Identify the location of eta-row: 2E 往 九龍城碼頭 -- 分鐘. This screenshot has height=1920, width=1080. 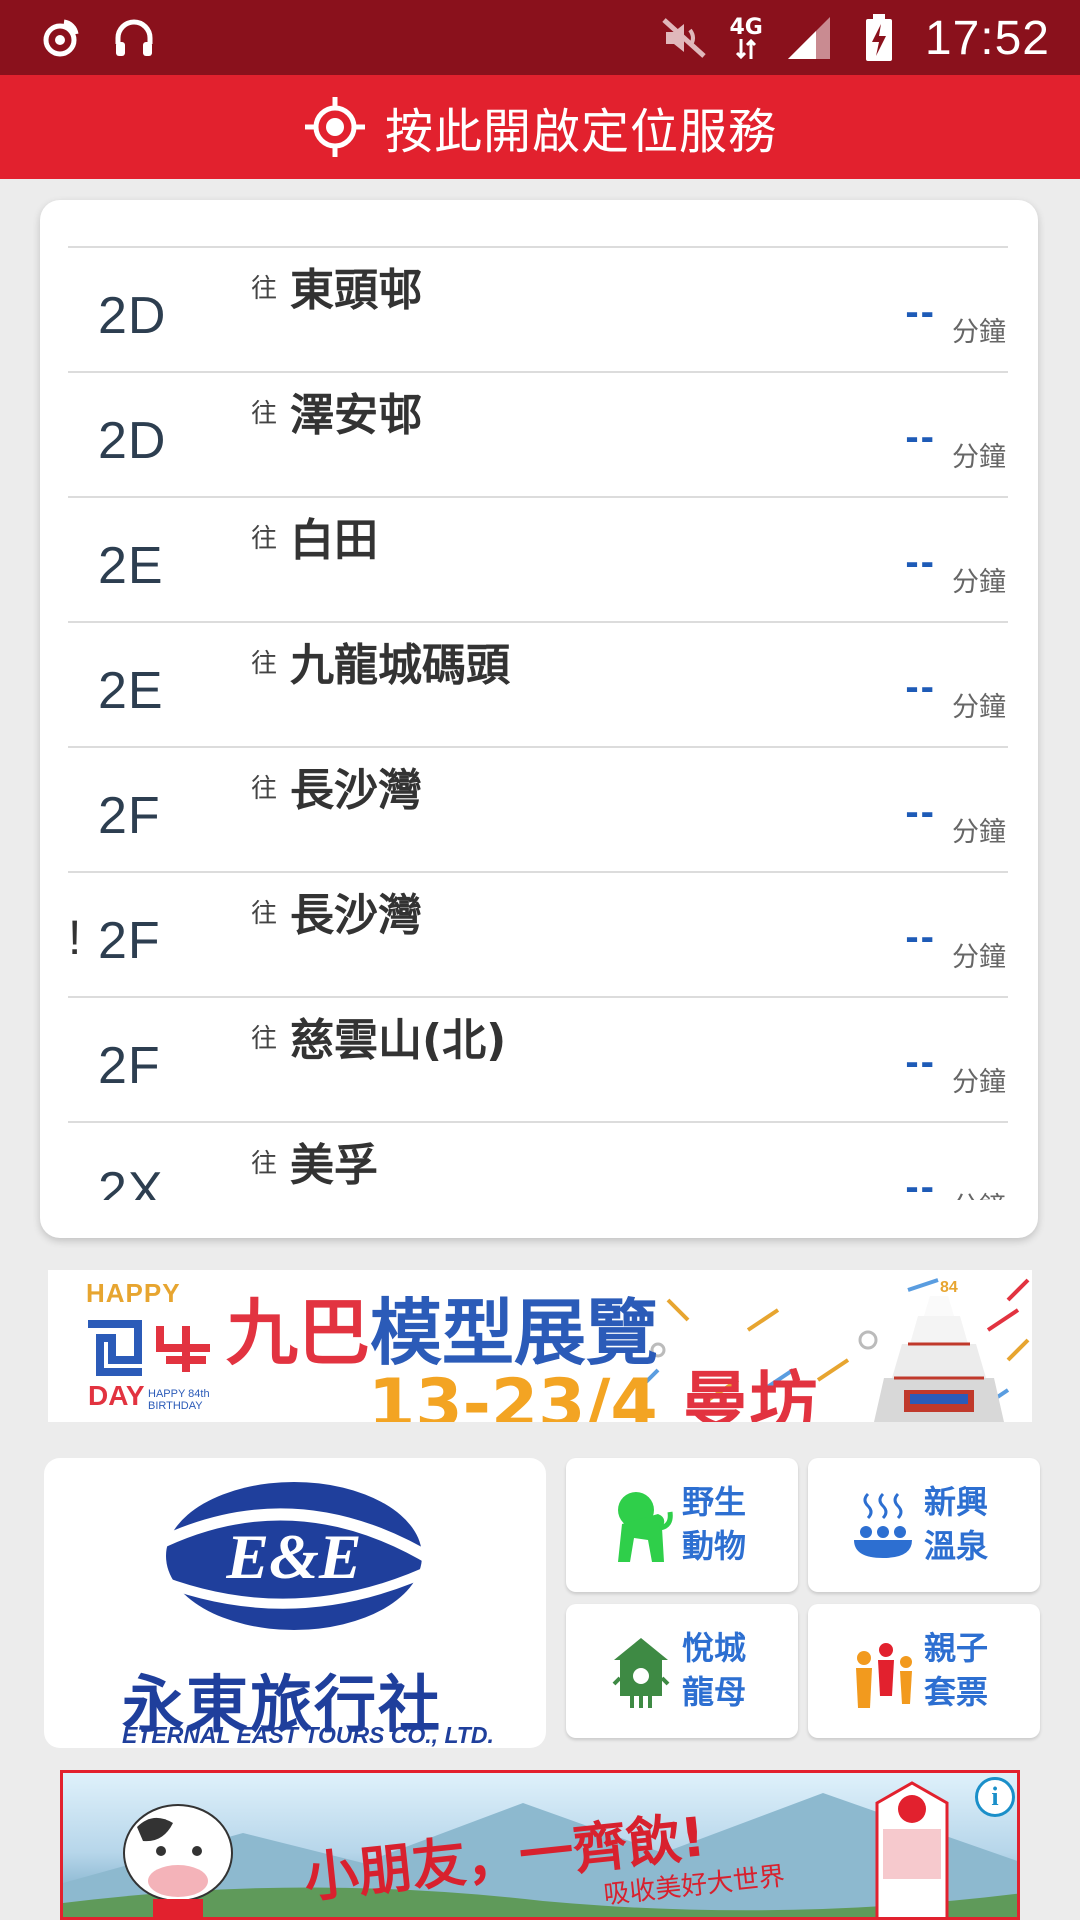
(538, 683).